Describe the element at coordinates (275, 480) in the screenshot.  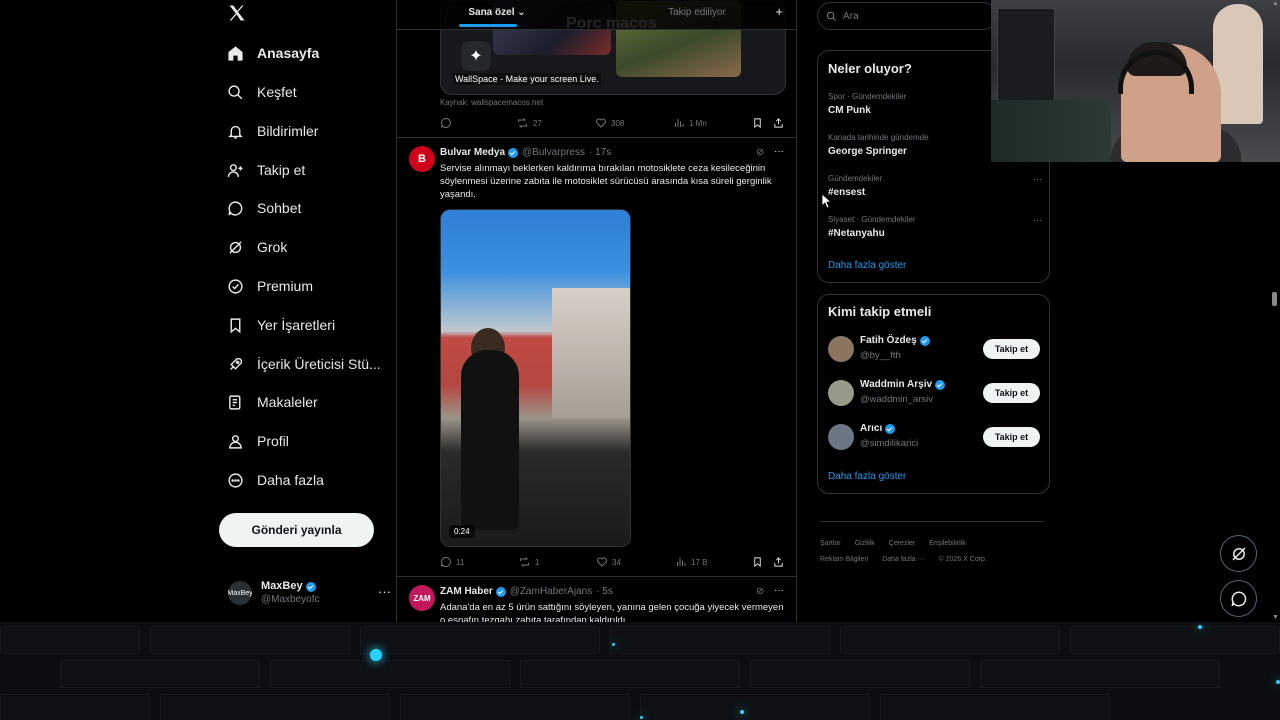
I see `nav-item-more: Daha fazla` at that location.